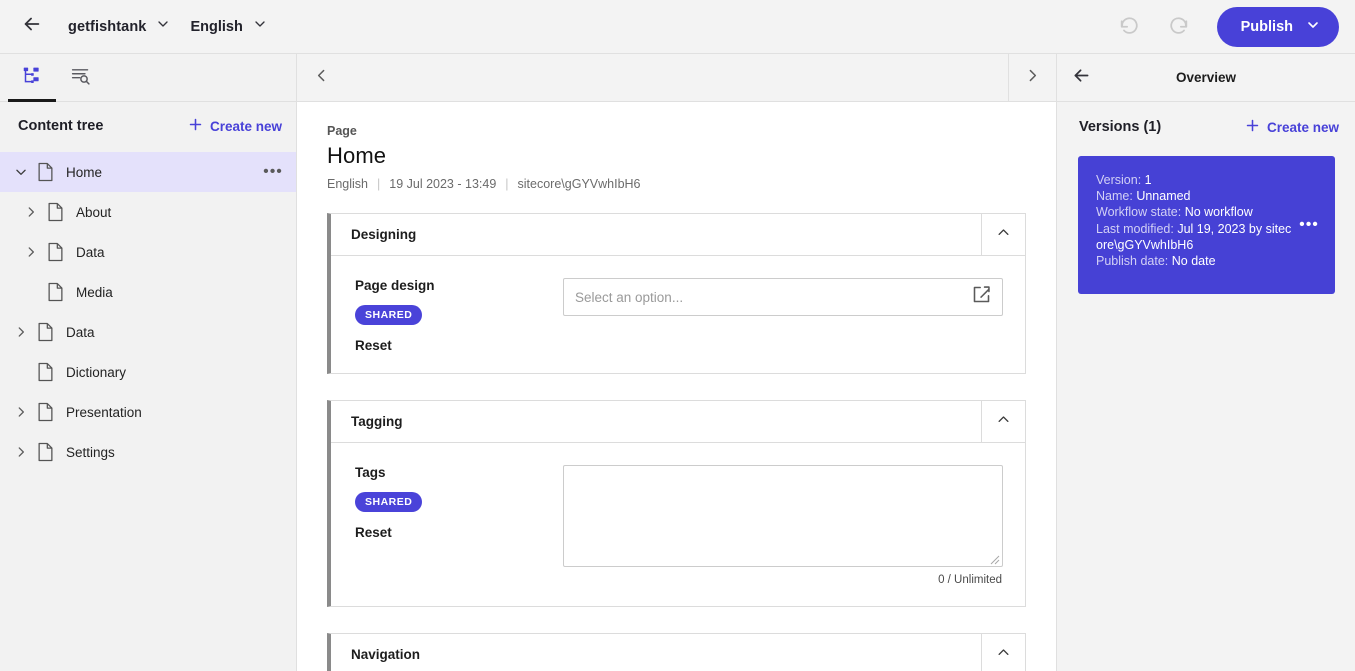  I want to click on page-meta-language: English, so click(347, 184).